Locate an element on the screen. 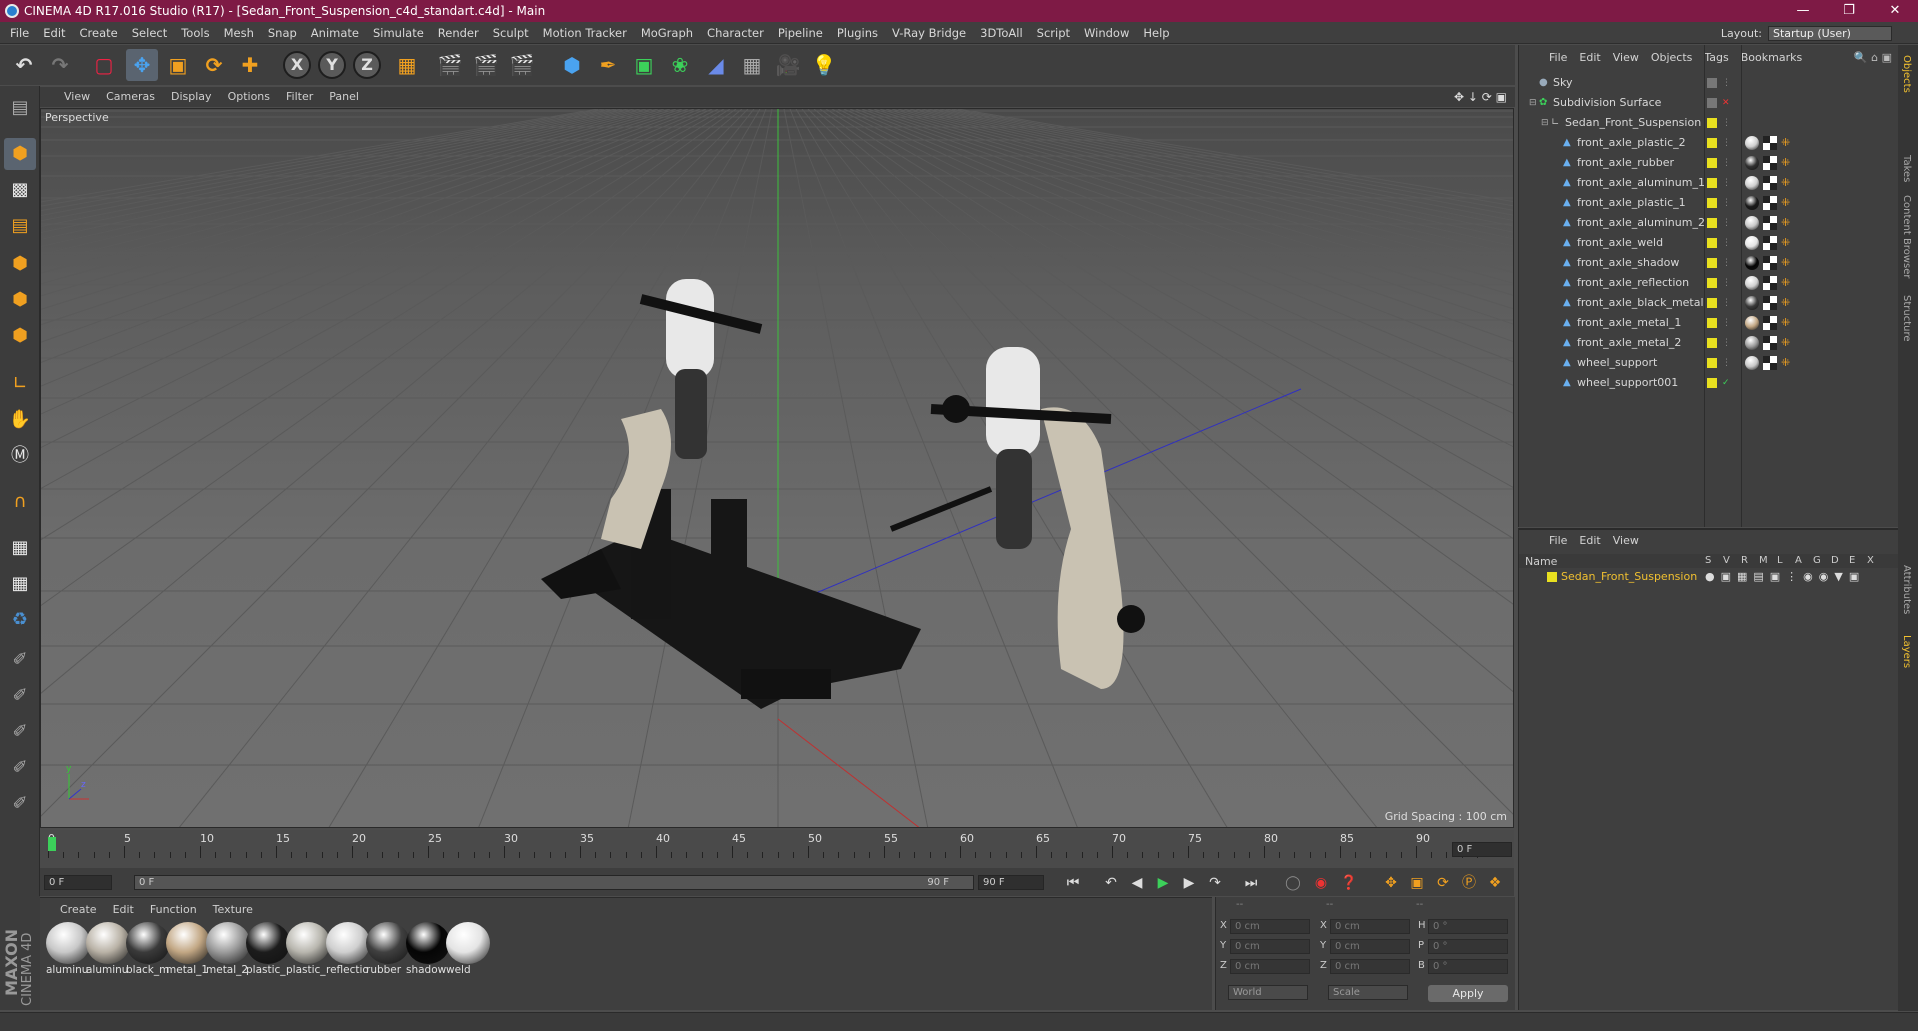  redo-icon: ↷ is located at coordinates (60, 65).